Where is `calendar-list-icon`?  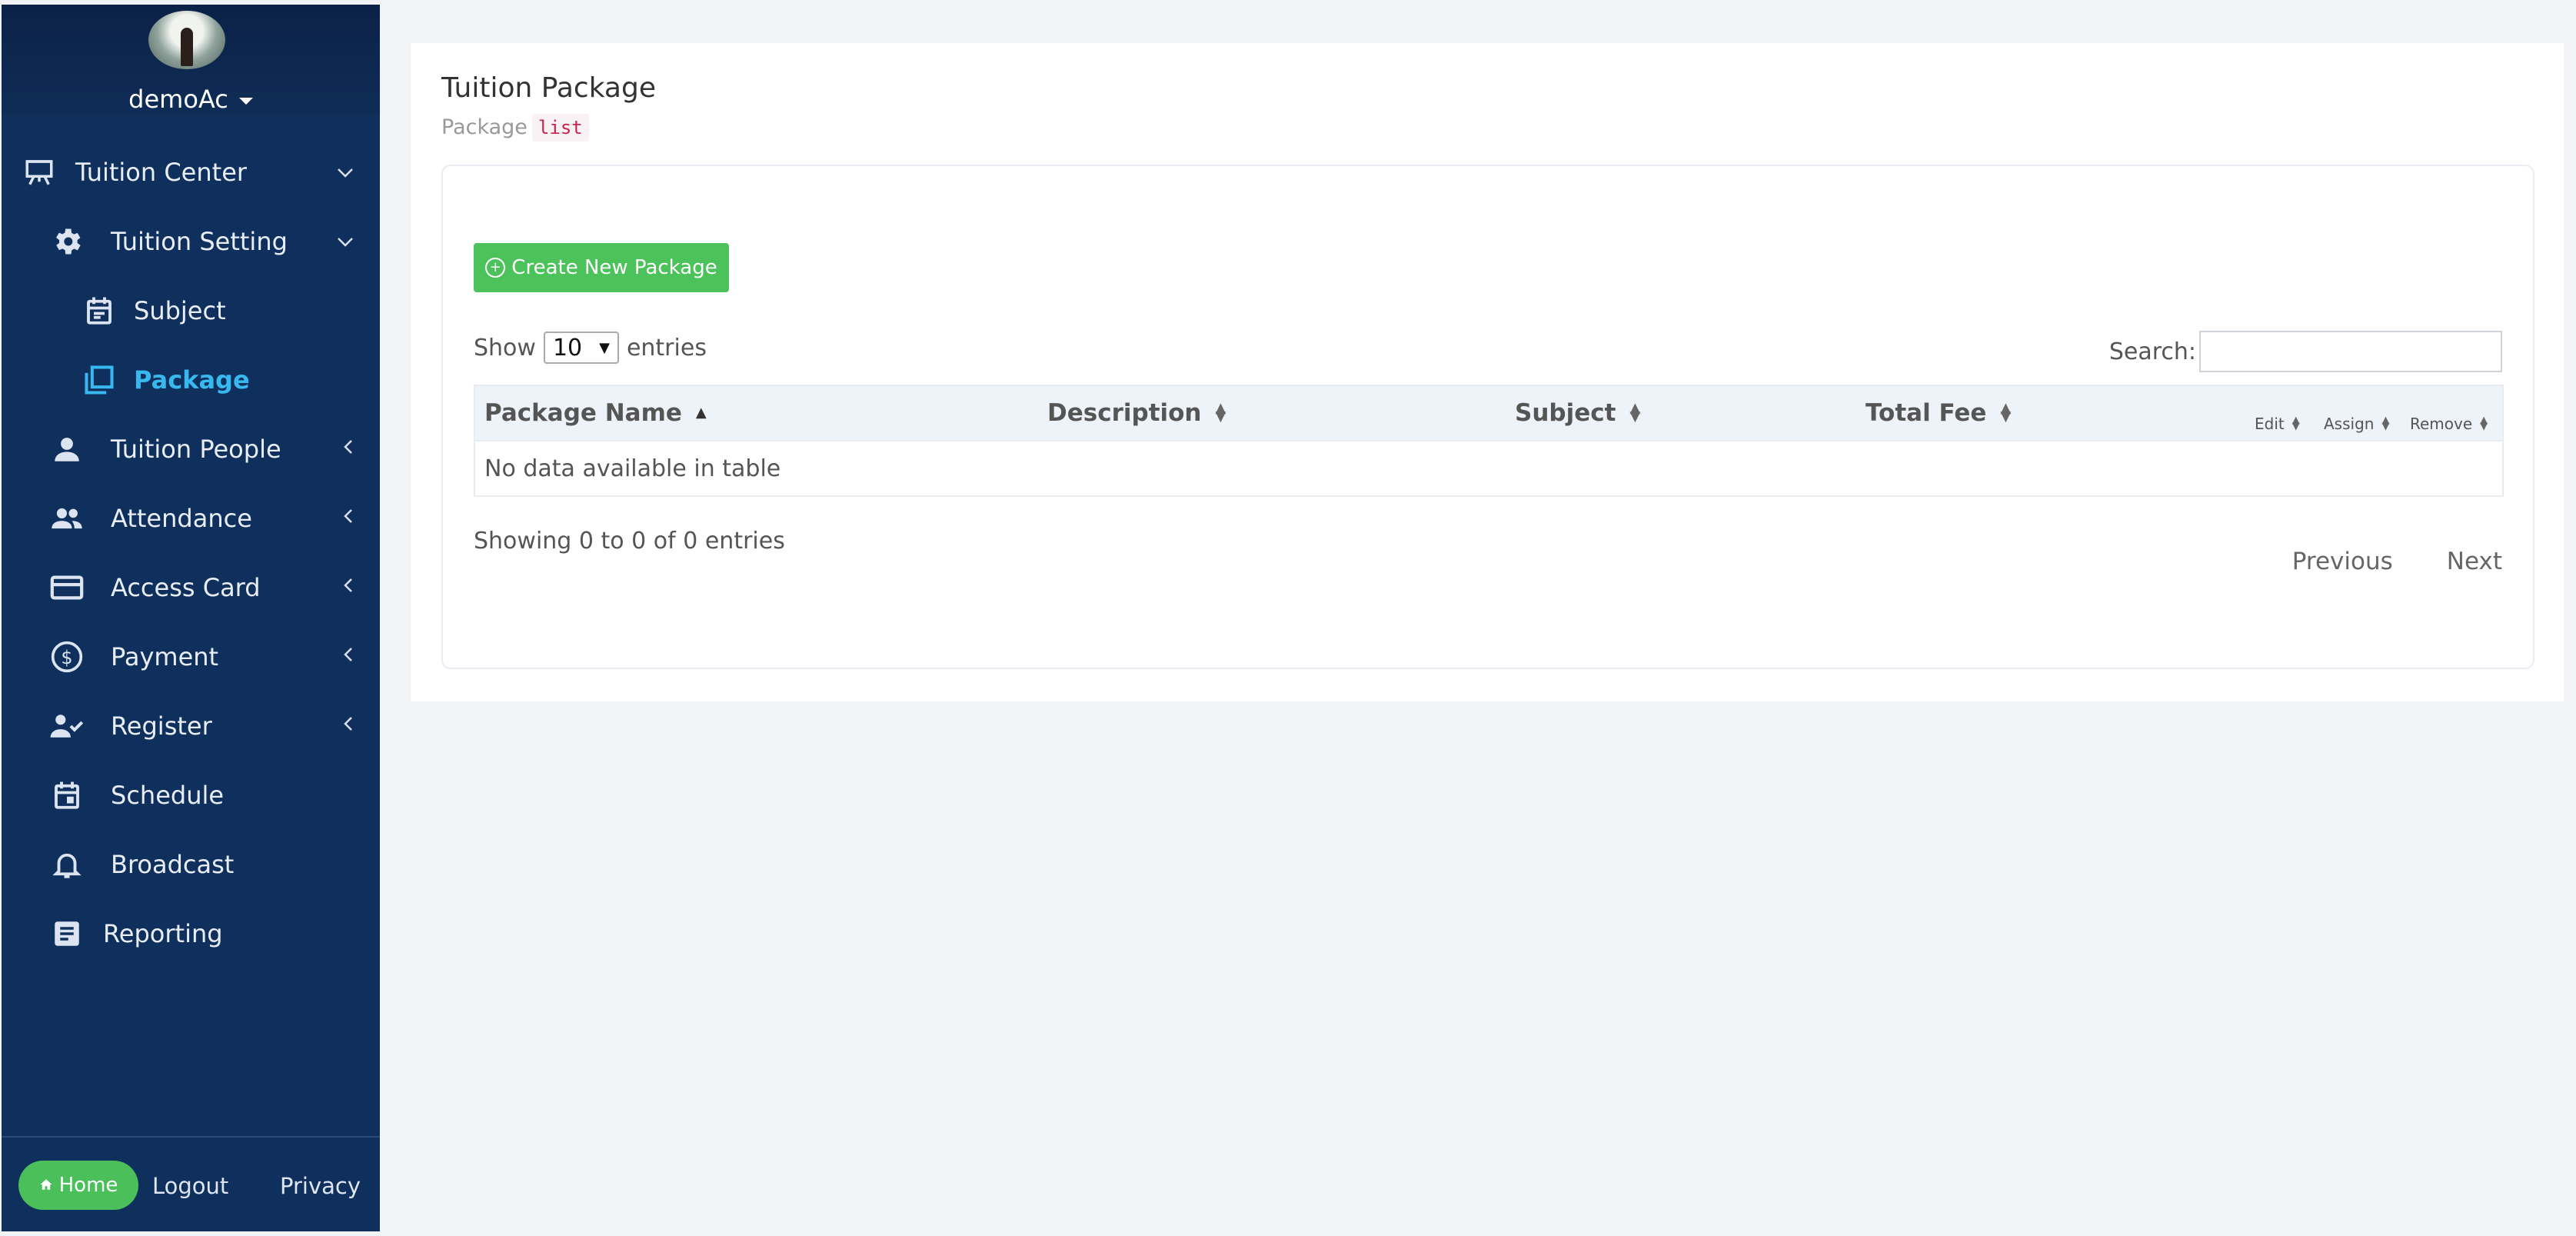
calendar-list-icon is located at coordinates (100, 310).